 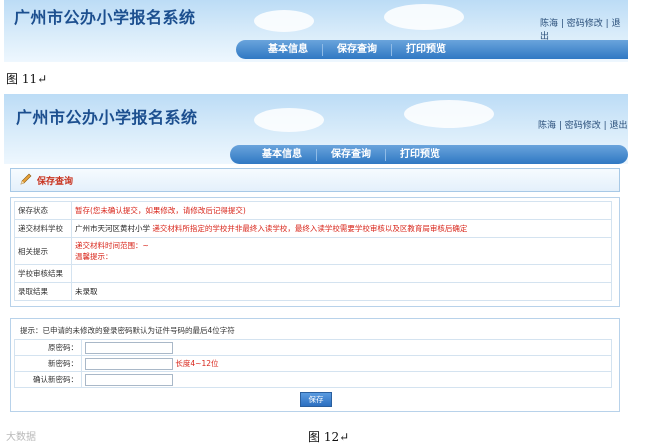 I want to click on table-row: 相关提示 递交材料时间范围：~ 温馨提示：, so click(x=313, y=251).